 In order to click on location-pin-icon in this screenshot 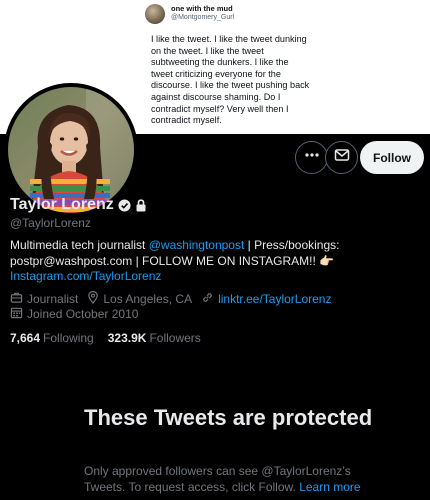, I will do `click(95, 298)`.